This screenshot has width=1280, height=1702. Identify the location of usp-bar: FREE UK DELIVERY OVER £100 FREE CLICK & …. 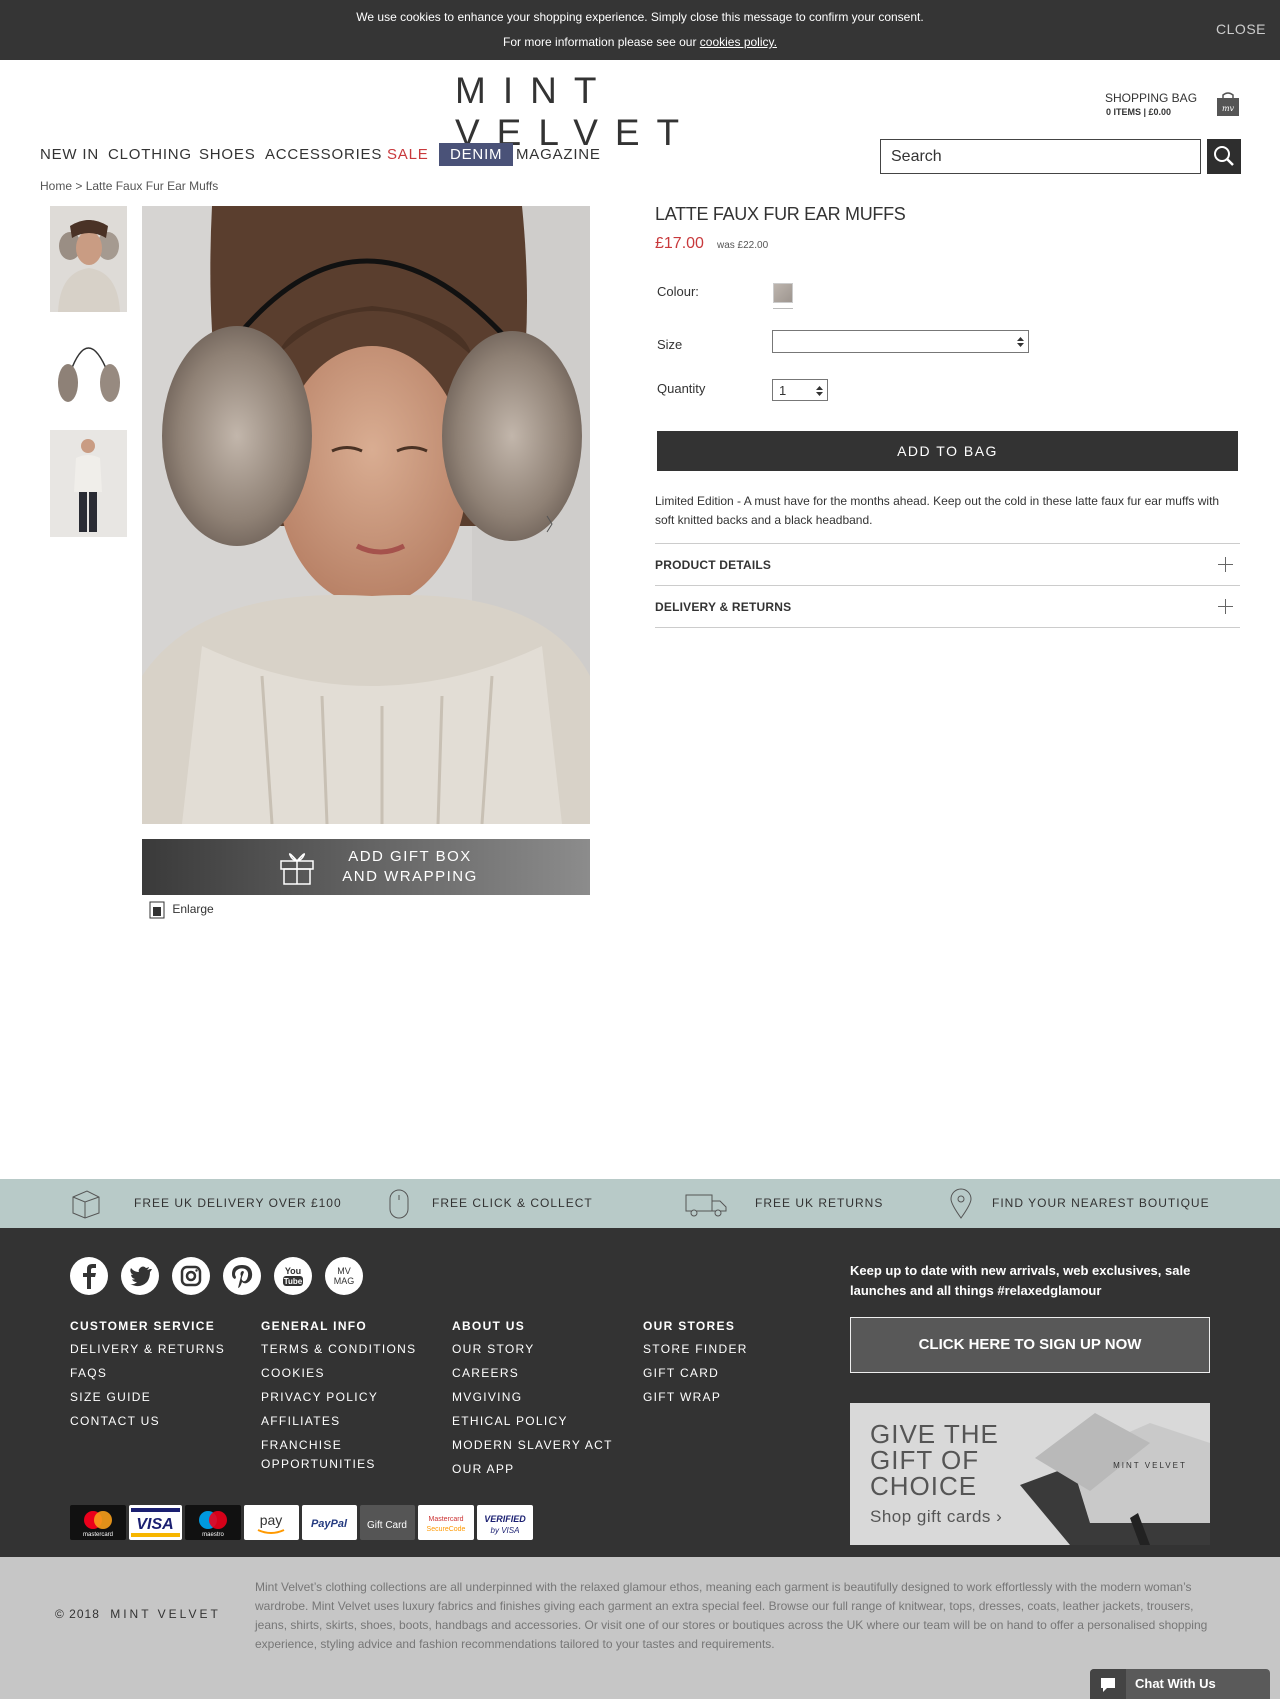
(640, 1203).